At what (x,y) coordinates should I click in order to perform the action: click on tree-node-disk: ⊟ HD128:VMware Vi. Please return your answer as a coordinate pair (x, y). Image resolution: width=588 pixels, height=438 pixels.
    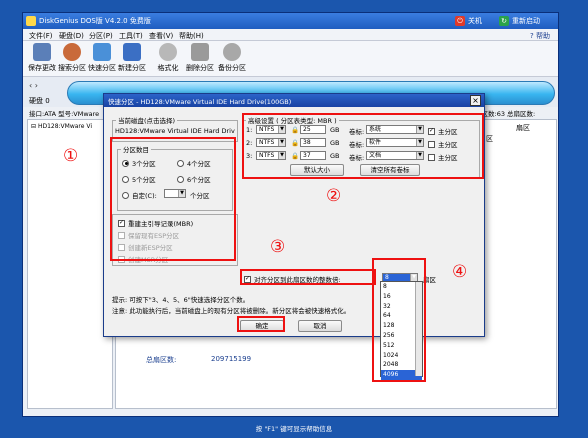
    Looking at the image, I should click on (61, 126).